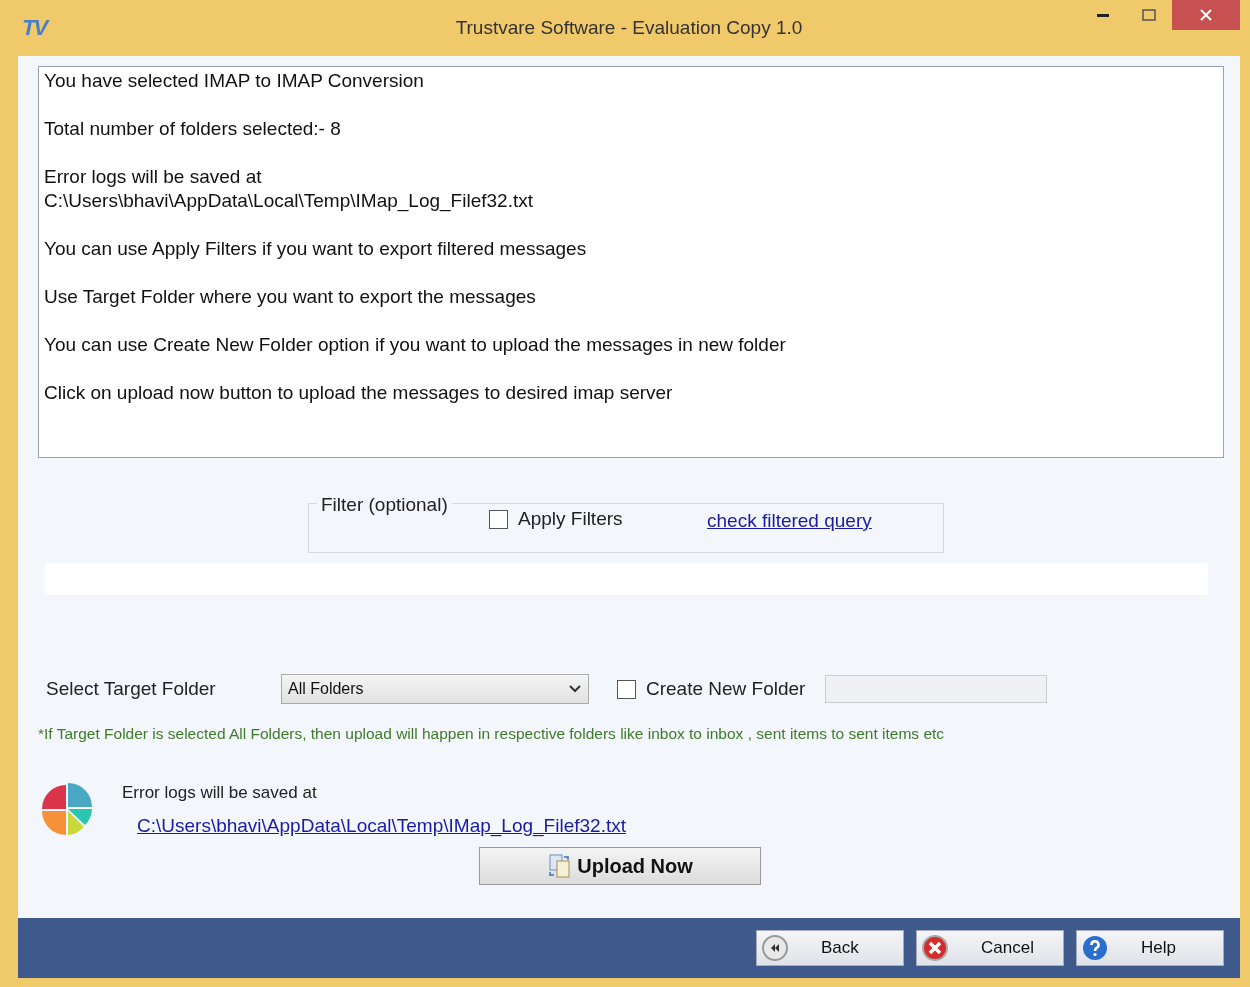 This screenshot has height=987, width=1250. I want to click on rewind-icon, so click(775, 948).